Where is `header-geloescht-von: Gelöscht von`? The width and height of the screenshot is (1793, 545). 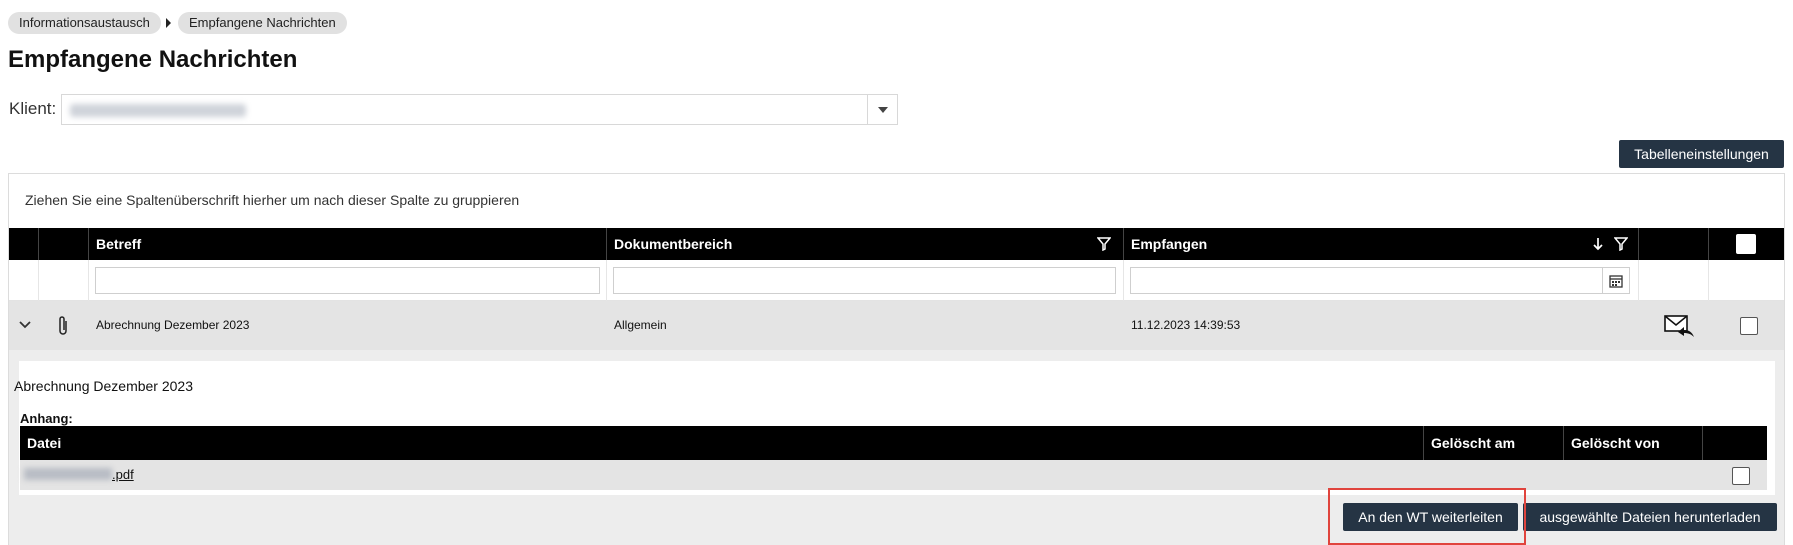
header-geloescht-von: Gelöscht von is located at coordinates (1633, 443).